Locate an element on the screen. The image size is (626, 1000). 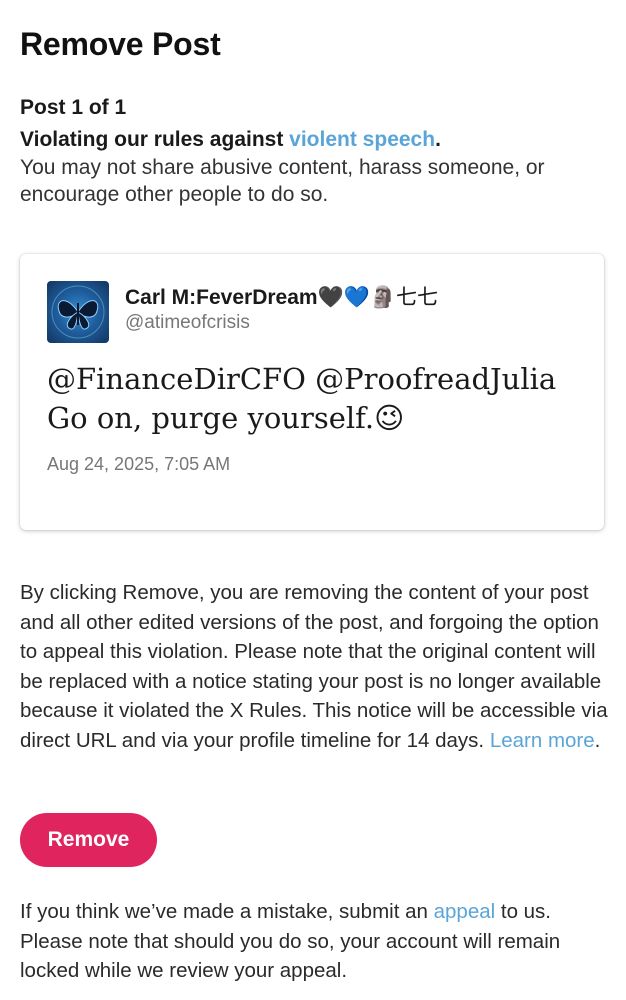
wink-emoji: 😉 is located at coordinates (389, 418).